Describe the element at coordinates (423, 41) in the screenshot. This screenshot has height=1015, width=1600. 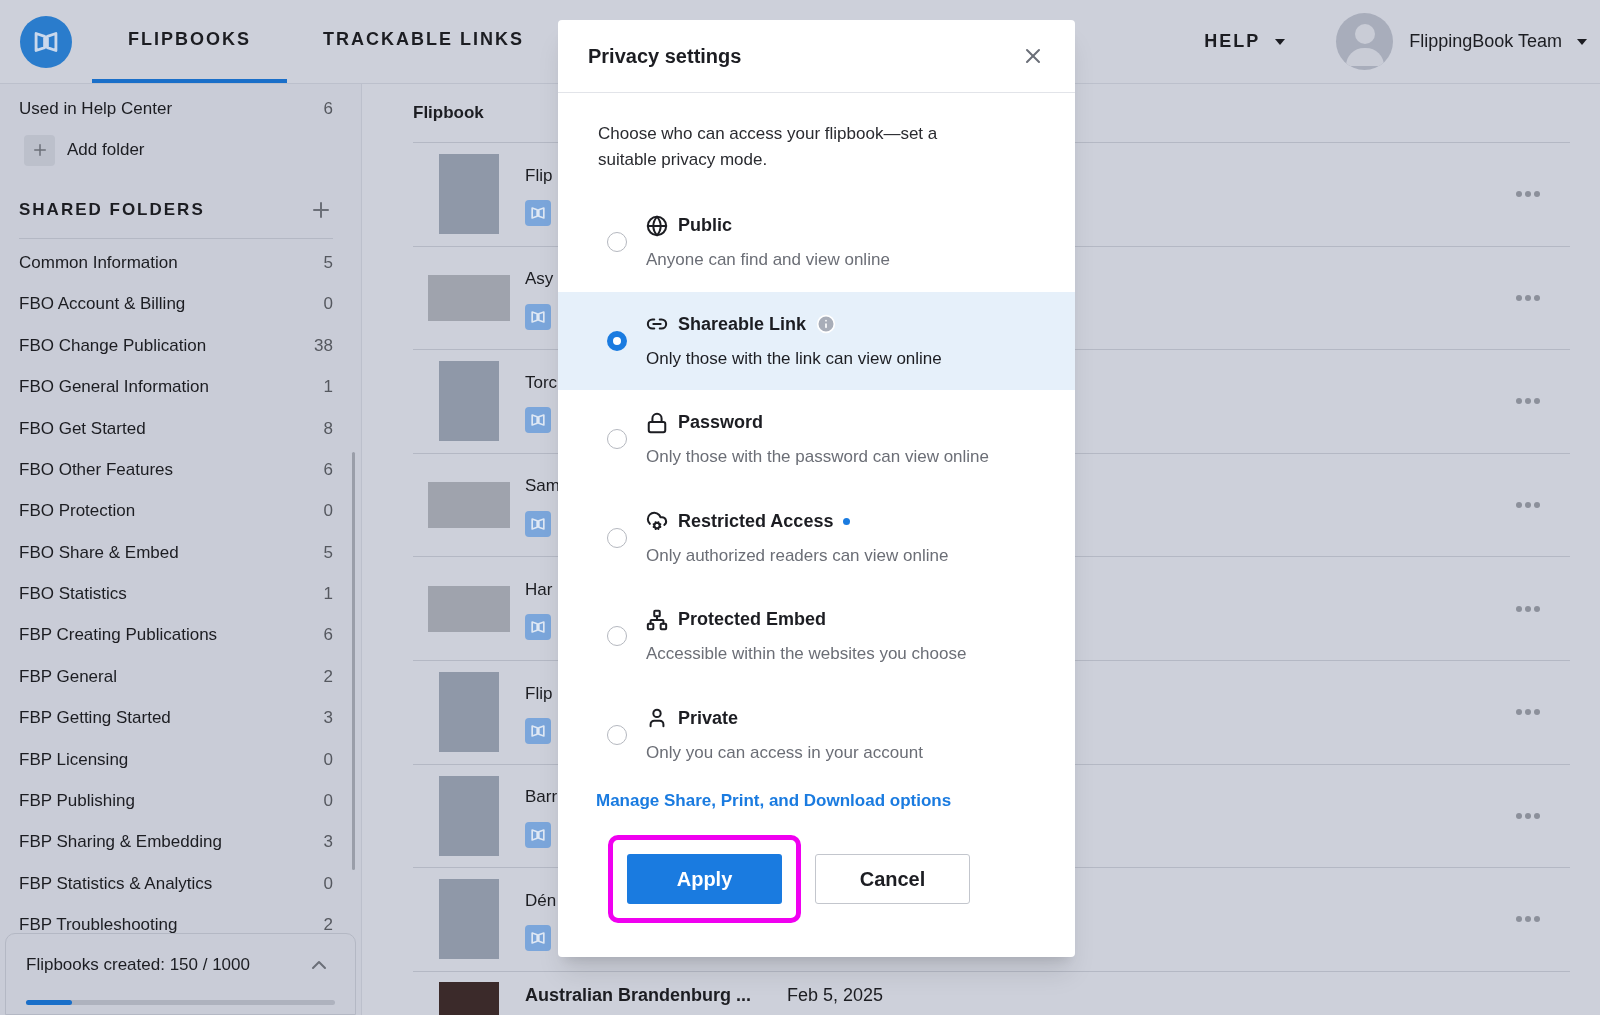
I see `nav-tab: TRACKABLE LINKS` at that location.